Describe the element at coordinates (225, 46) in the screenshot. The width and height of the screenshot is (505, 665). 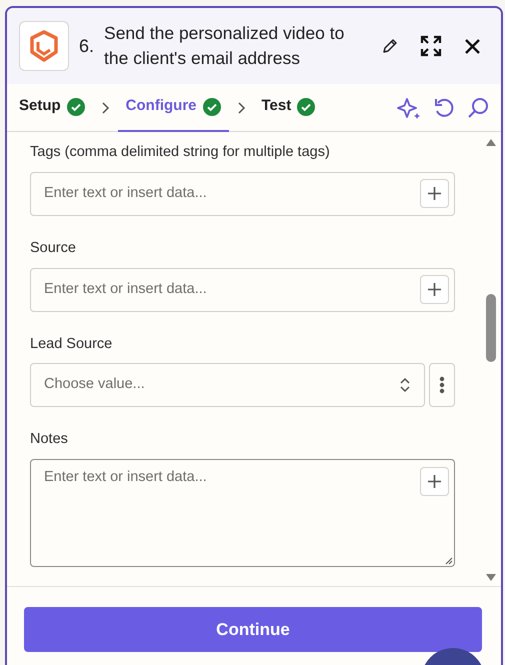
I see `step-title: Send the personalized video to the client's email address` at that location.